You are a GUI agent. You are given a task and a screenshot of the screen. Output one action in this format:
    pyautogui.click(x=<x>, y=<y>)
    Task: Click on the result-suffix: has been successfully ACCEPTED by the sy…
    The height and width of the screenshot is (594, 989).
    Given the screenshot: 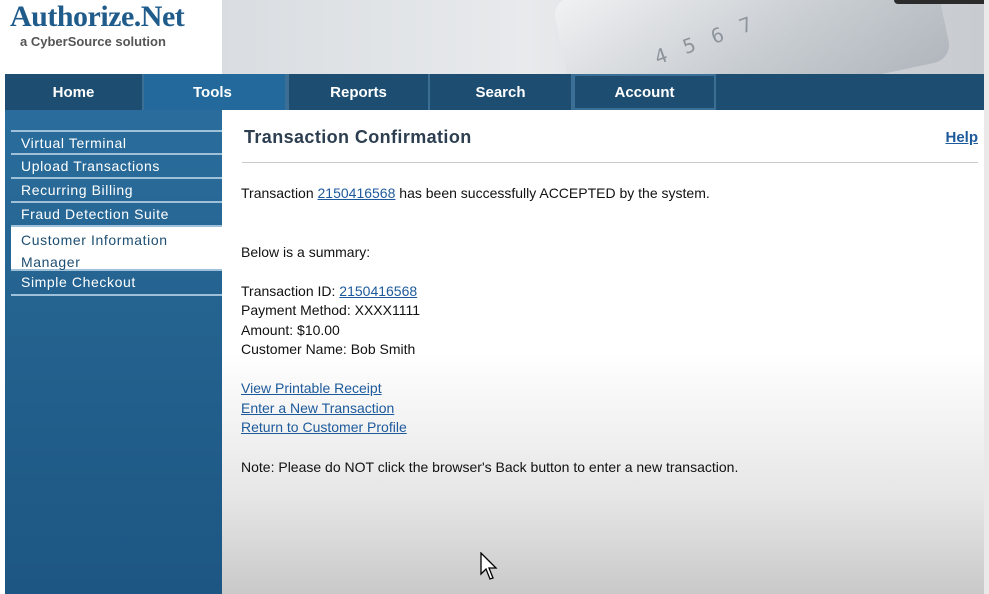 What is the action you would take?
    pyautogui.click(x=554, y=193)
    